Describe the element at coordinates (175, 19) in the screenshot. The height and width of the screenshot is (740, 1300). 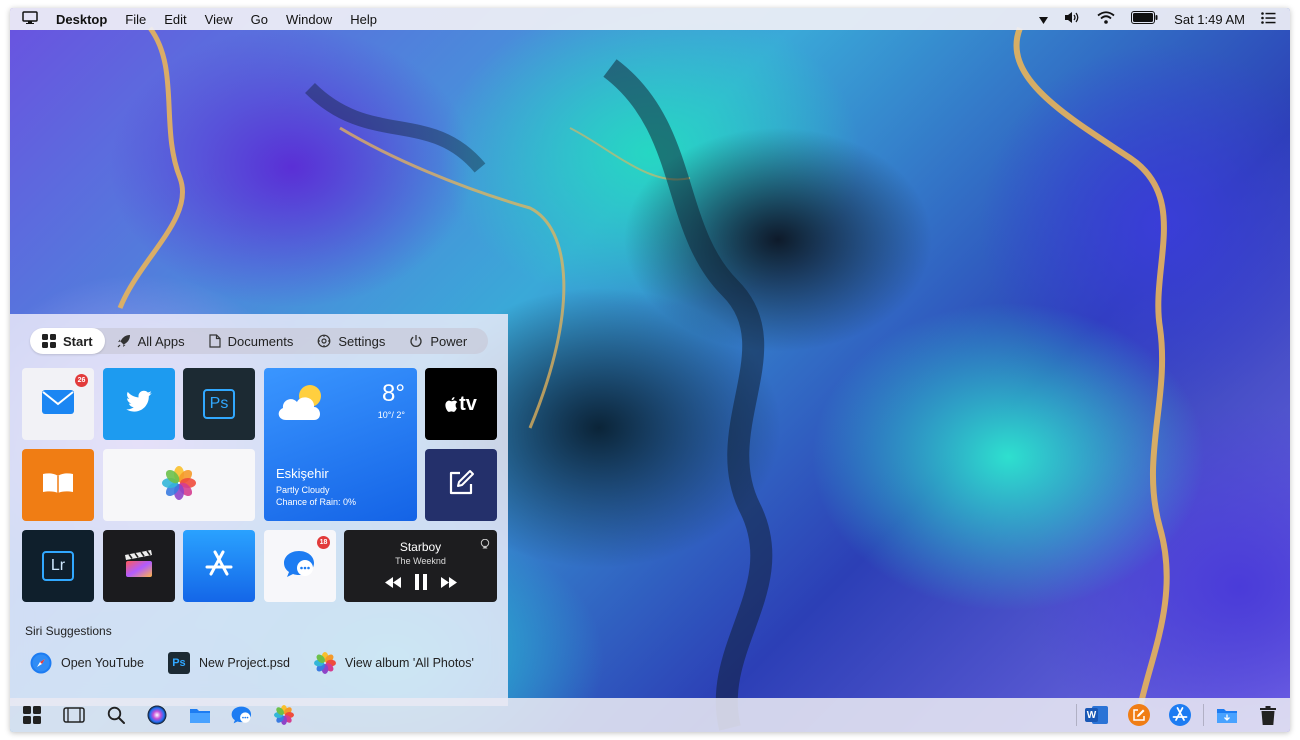
I see `menu-edit: Edit` at that location.